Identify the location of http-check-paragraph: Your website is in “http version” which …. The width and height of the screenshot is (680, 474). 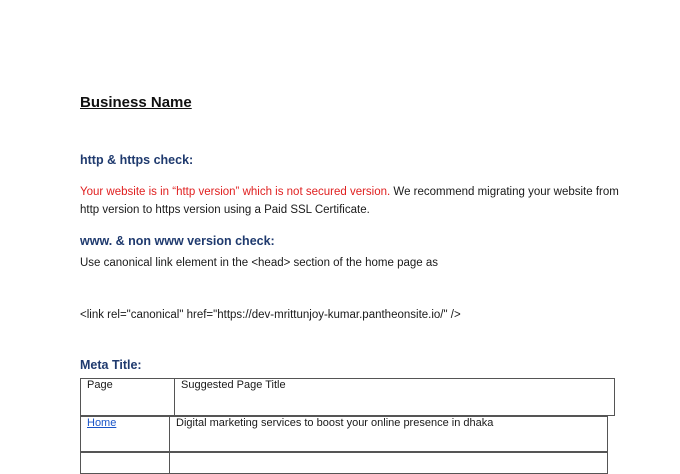
(360, 201).